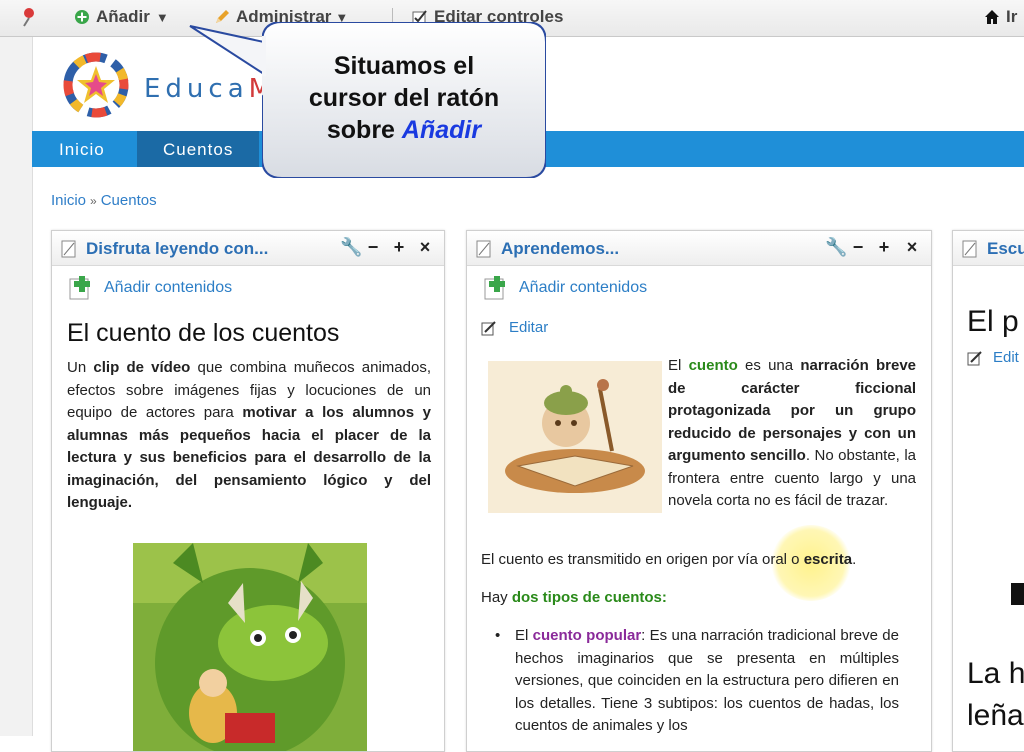 This screenshot has width=1024, height=752. Describe the element at coordinates (129, 200) in the screenshot. I see `breadcrumb-link-cuentos: Cuentos` at that location.